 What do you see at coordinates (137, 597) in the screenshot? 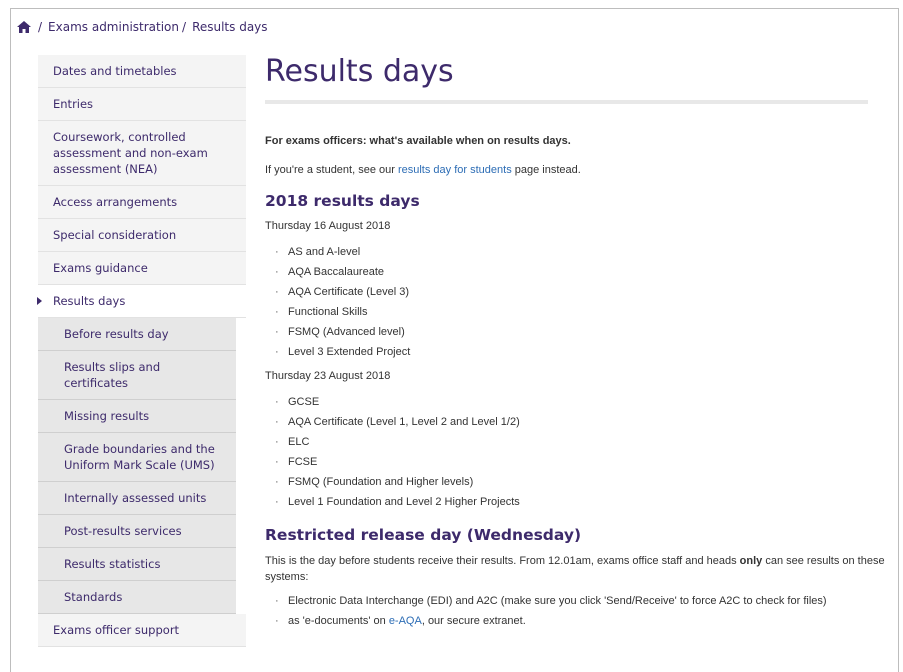
I see `sidebar-subitem-standards: Standards` at bounding box center [137, 597].